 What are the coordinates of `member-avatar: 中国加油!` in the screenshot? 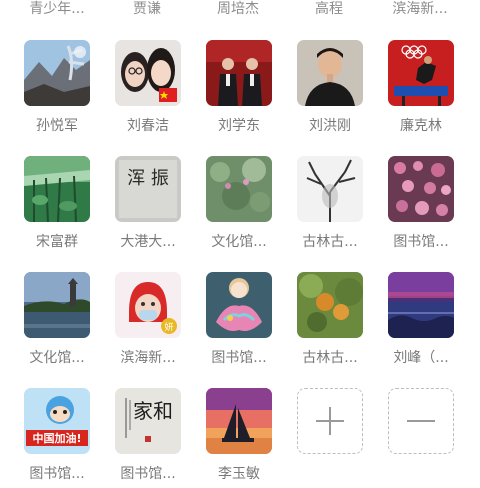 It's located at (57, 421).